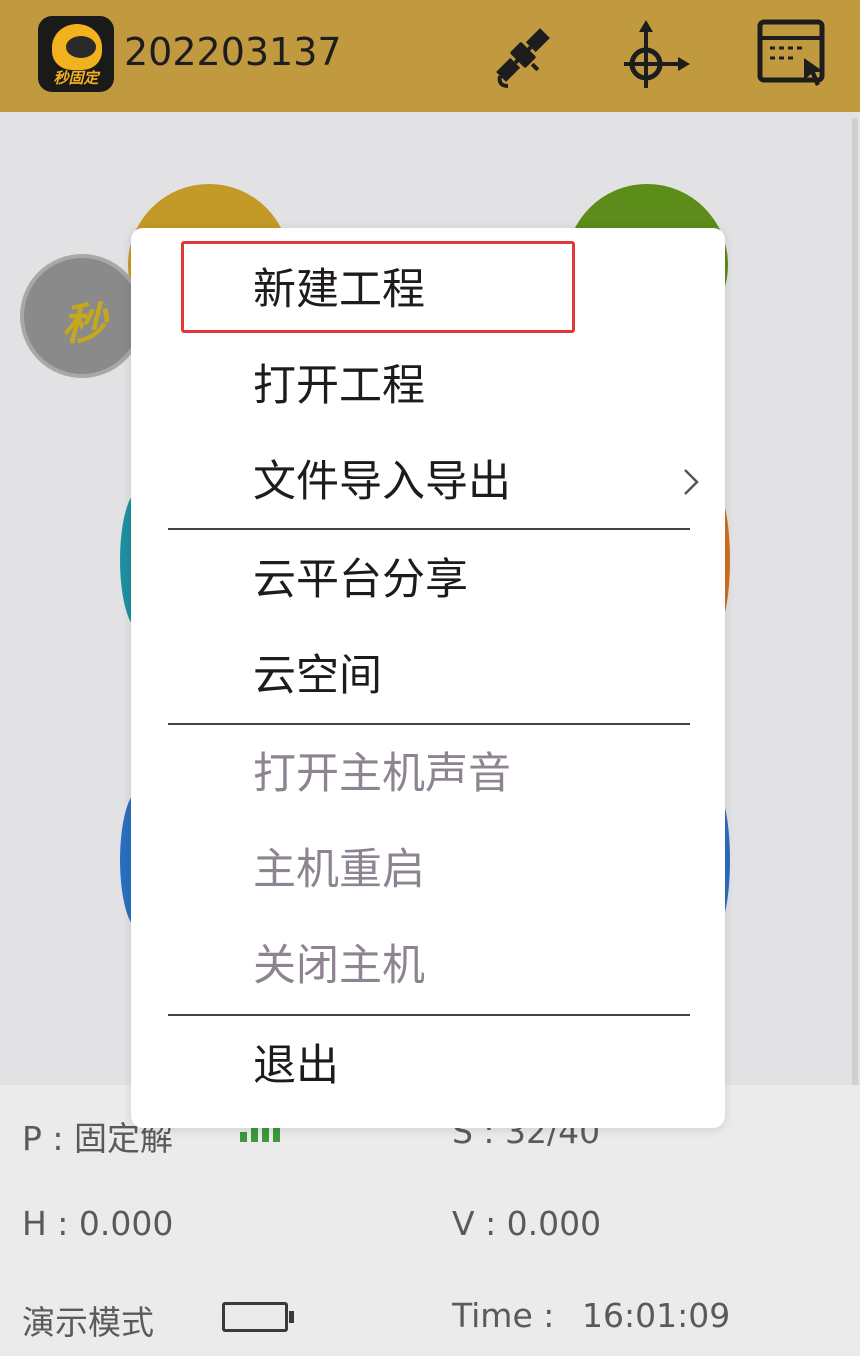  What do you see at coordinates (317, 676) in the screenshot?
I see `menu-item-cloud-space: 云空间` at bounding box center [317, 676].